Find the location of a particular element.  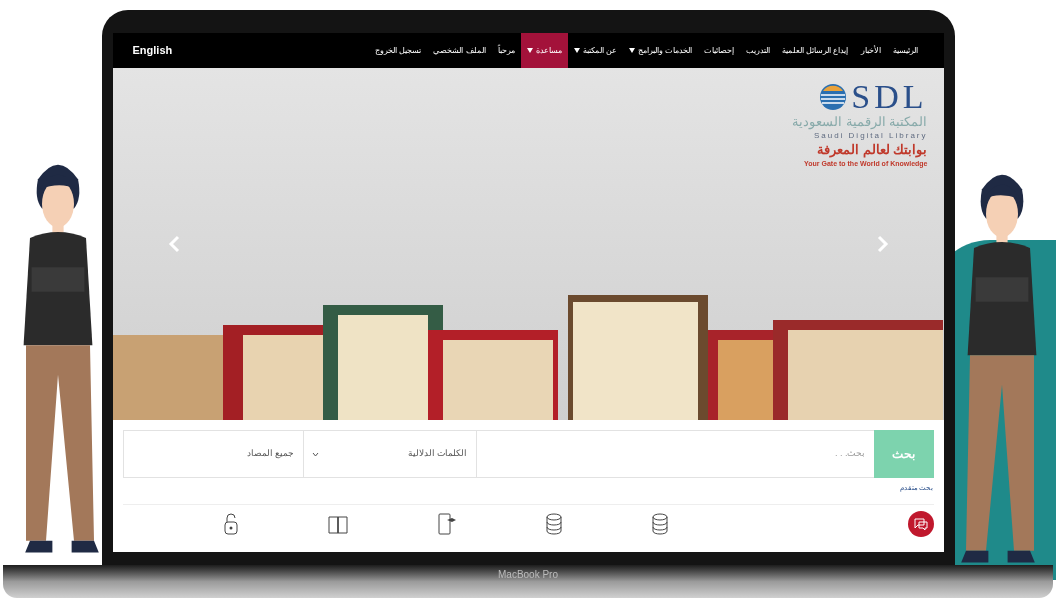

logo-name-arabic: المكتبة الرقمية السعودية is located at coordinates (860, 122).